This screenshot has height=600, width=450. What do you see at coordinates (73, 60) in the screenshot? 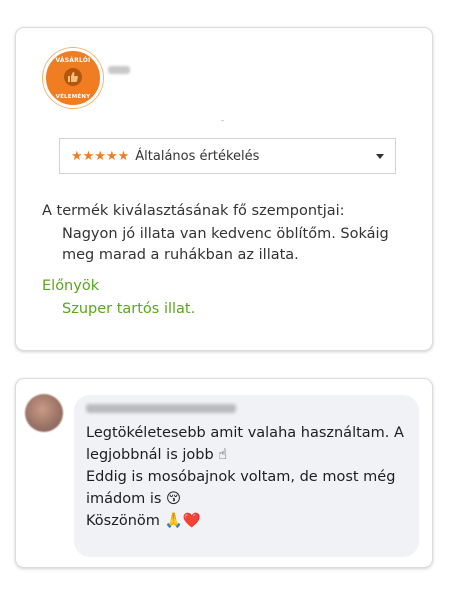
I see `badge-top-text: VÁSÁRLÓI` at bounding box center [73, 60].